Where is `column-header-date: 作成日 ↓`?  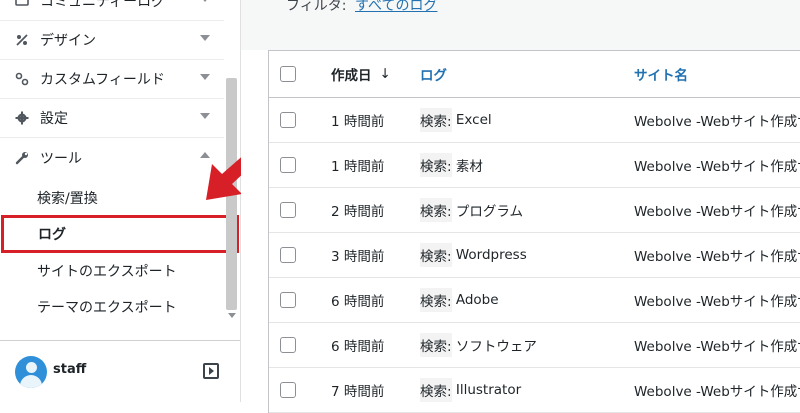 column-header-date: 作成日 ↓ is located at coordinates (361, 74).